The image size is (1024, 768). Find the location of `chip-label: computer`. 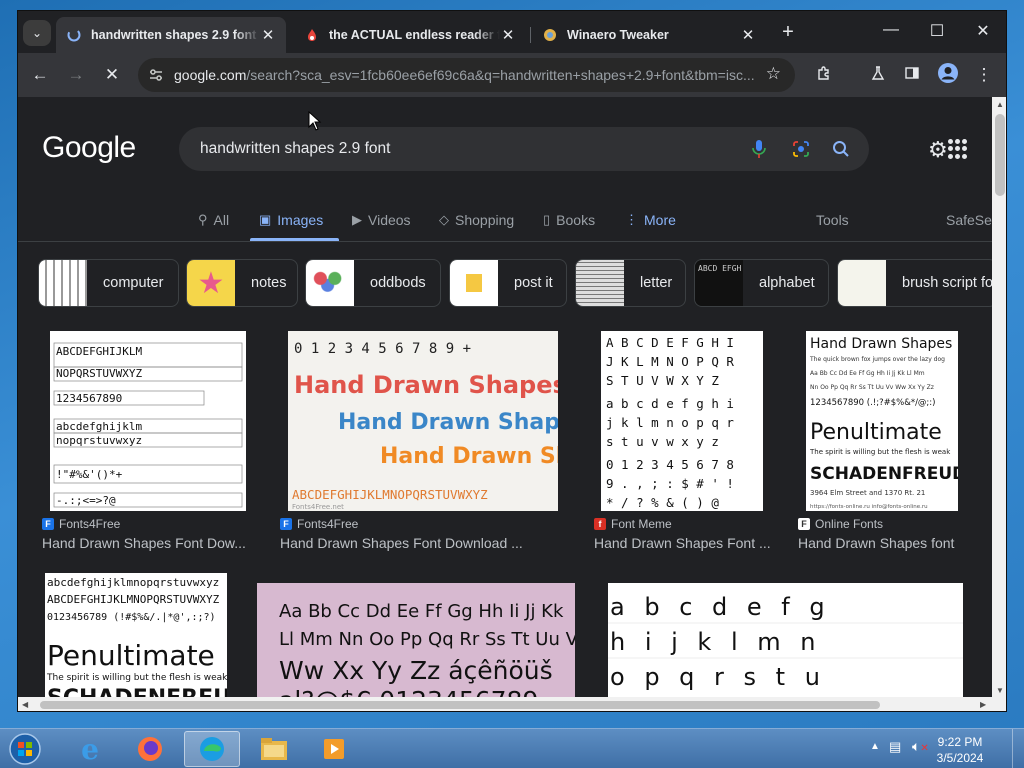

chip-label: computer is located at coordinates (133, 283).